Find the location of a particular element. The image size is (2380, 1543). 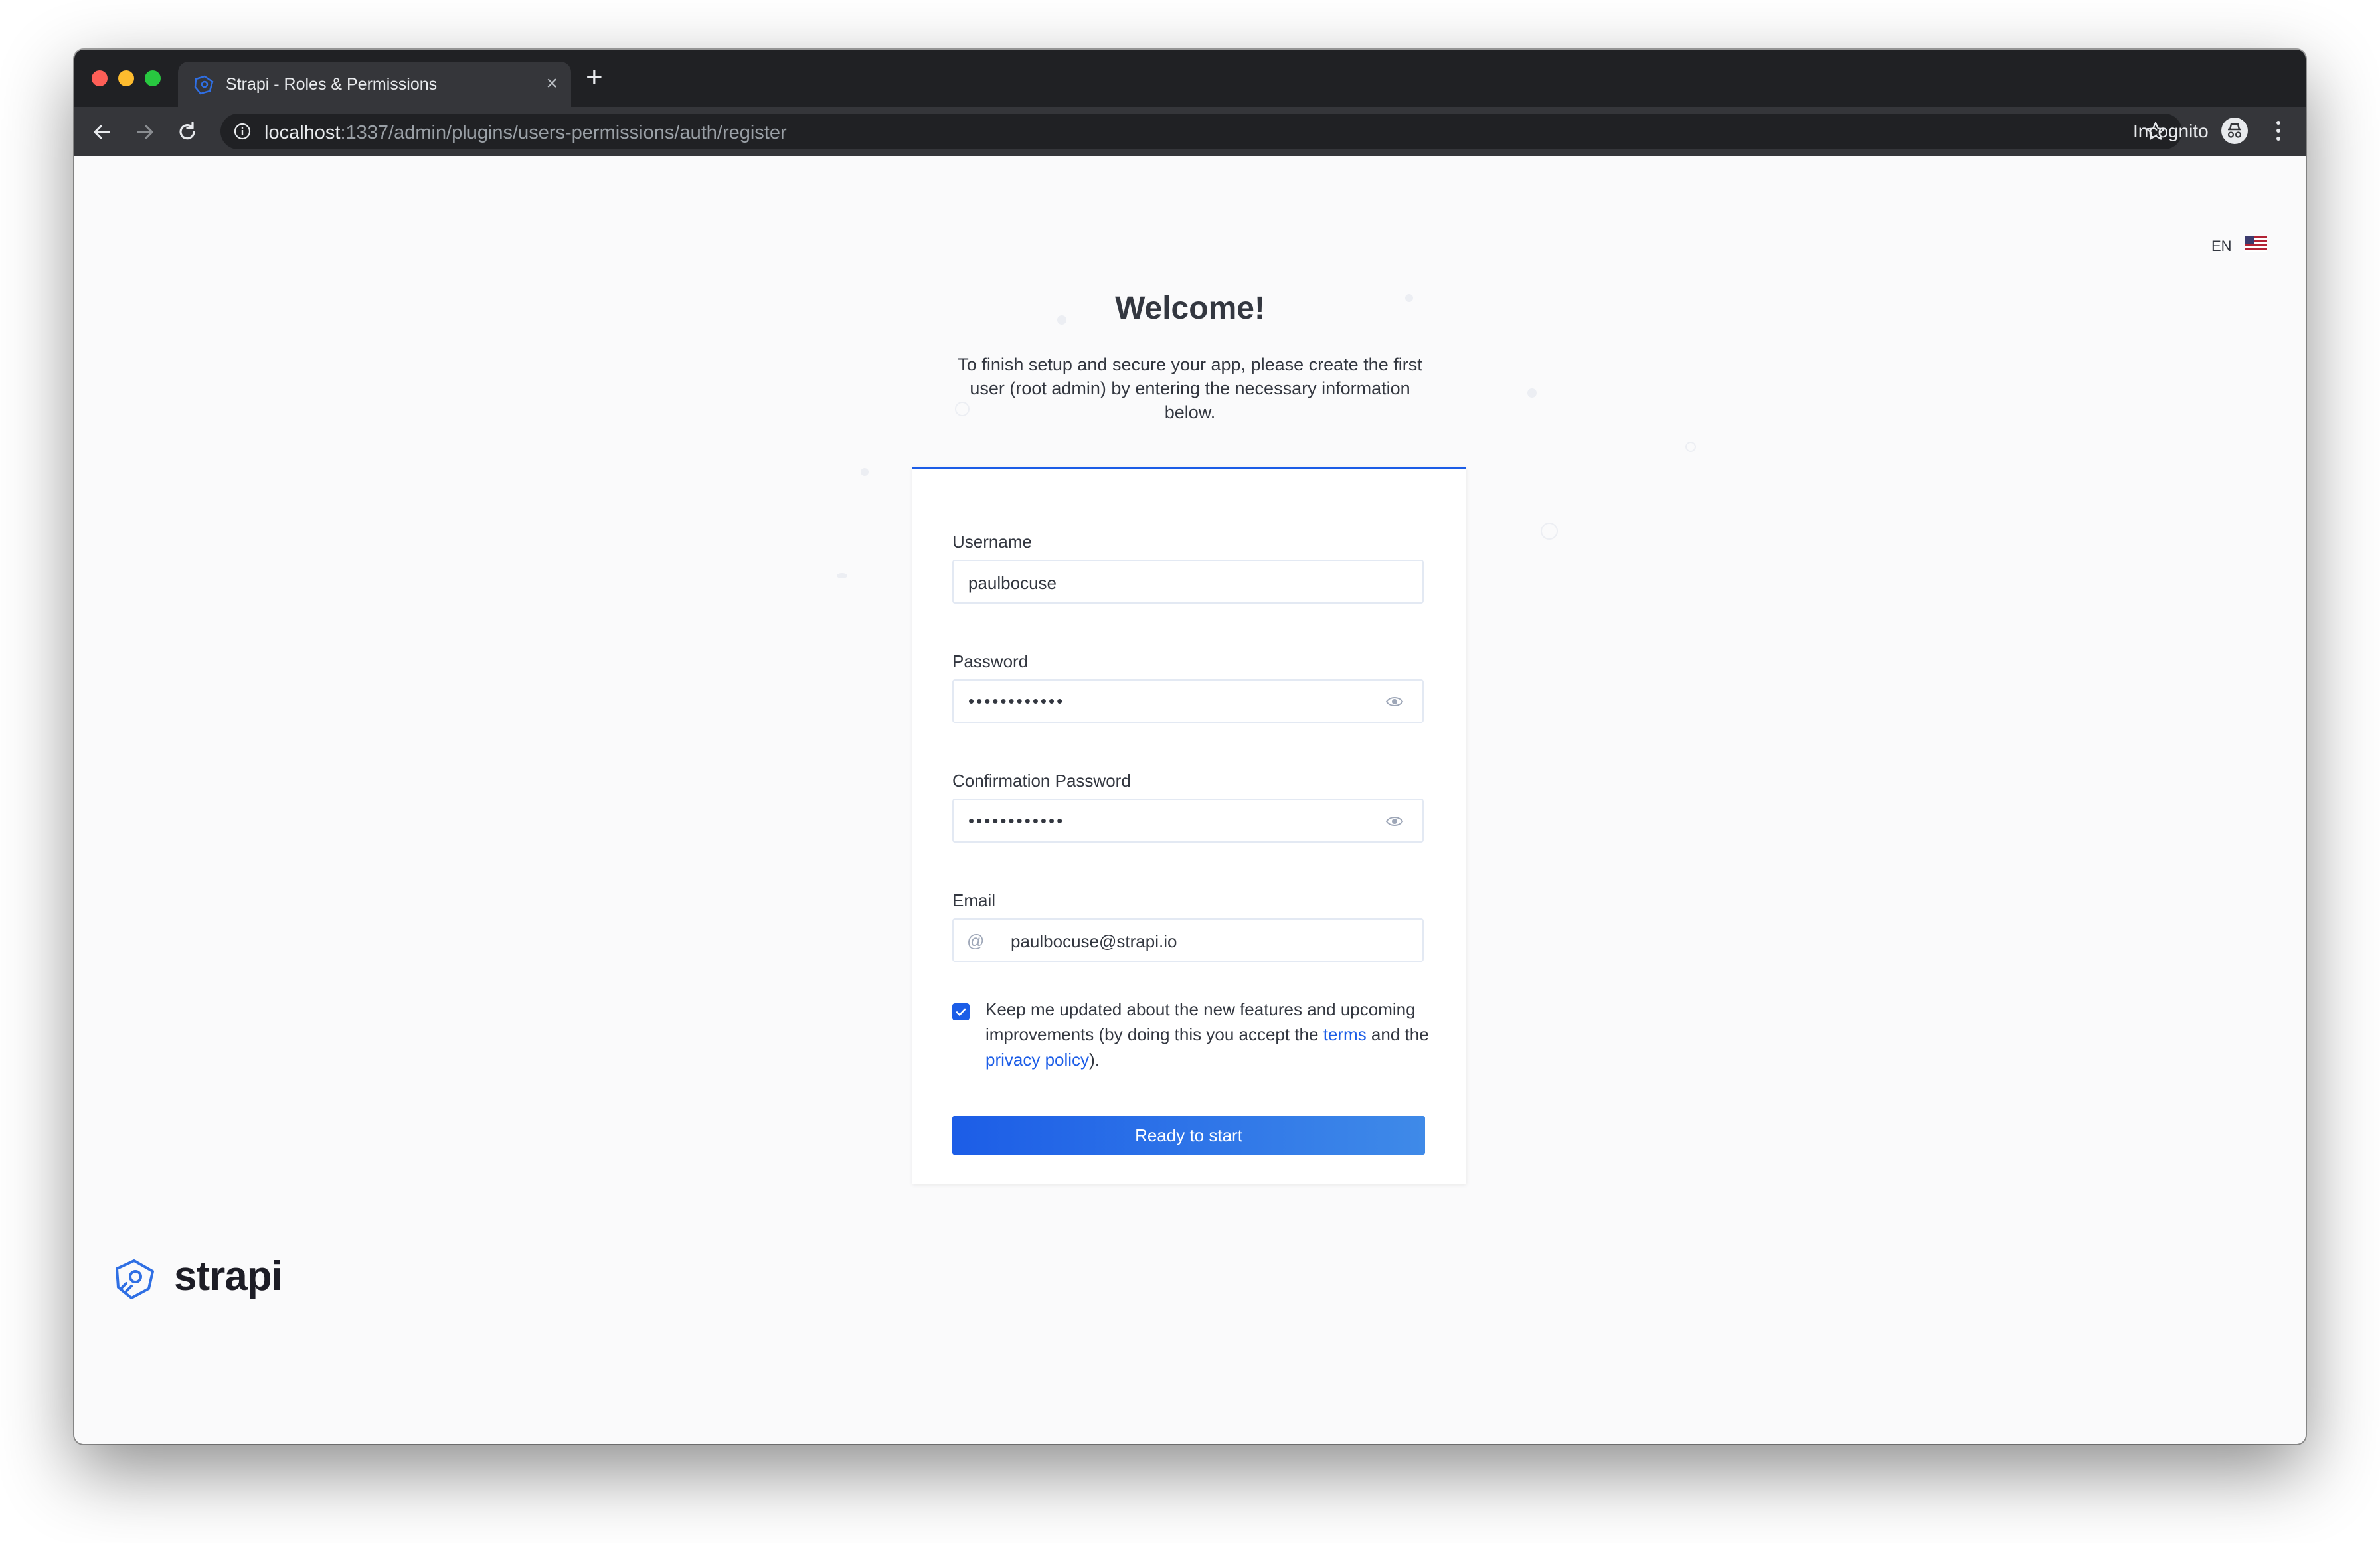

incognito-icon is located at coordinates (2235, 131).